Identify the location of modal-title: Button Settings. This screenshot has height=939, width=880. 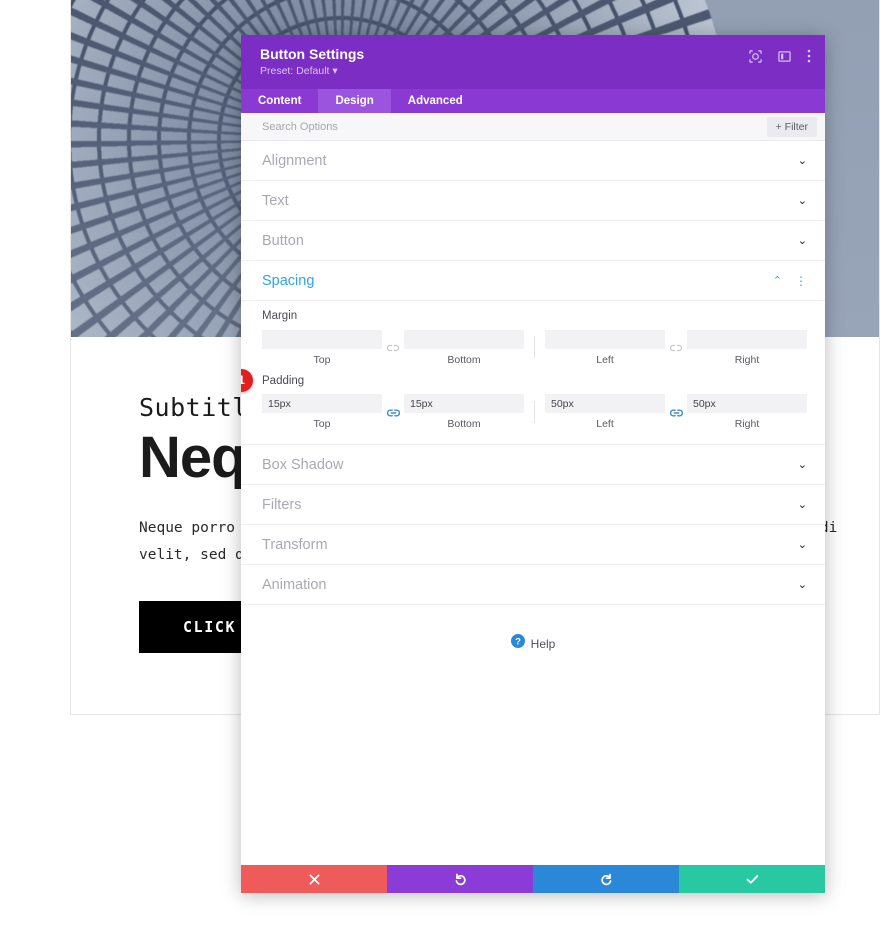
(312, 54).